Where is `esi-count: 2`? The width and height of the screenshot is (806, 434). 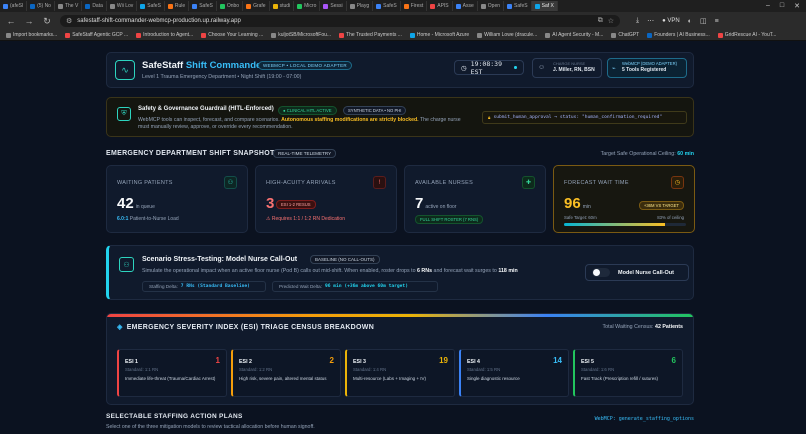 esi-count: 2 is located at coordinates (331, 360).